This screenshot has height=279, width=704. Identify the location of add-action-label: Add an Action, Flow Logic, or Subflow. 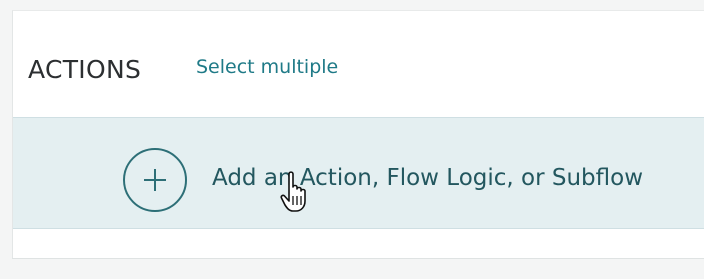
(427, 178).